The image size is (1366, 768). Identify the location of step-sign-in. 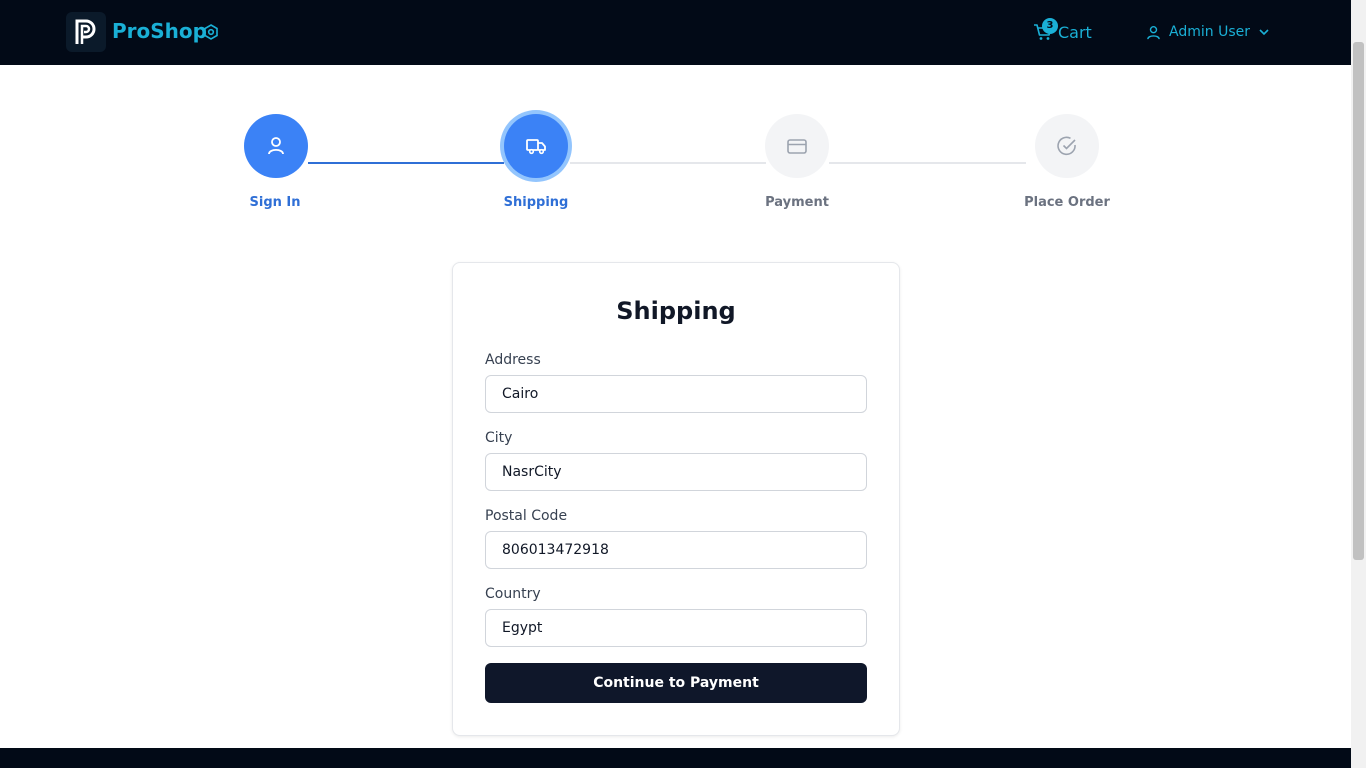
(276, 146).